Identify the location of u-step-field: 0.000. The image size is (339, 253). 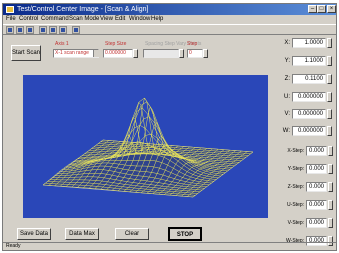
(316, 205).